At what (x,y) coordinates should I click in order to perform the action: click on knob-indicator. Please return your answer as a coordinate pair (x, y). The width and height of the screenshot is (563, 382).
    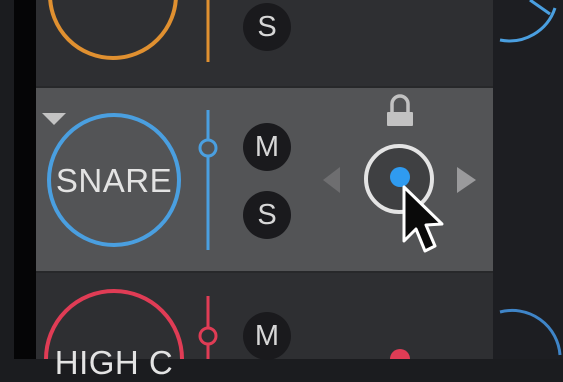
    Looking at the image, I should click on (400, 177).